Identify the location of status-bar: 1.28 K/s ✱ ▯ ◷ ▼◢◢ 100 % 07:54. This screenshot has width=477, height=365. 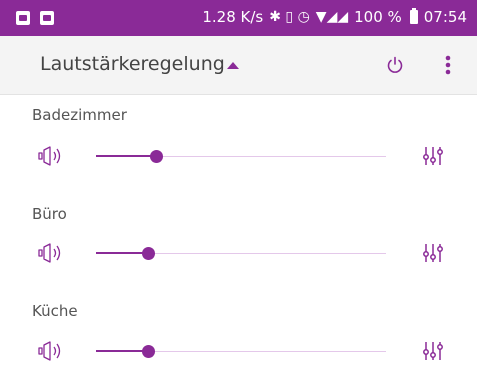
(238, 18).